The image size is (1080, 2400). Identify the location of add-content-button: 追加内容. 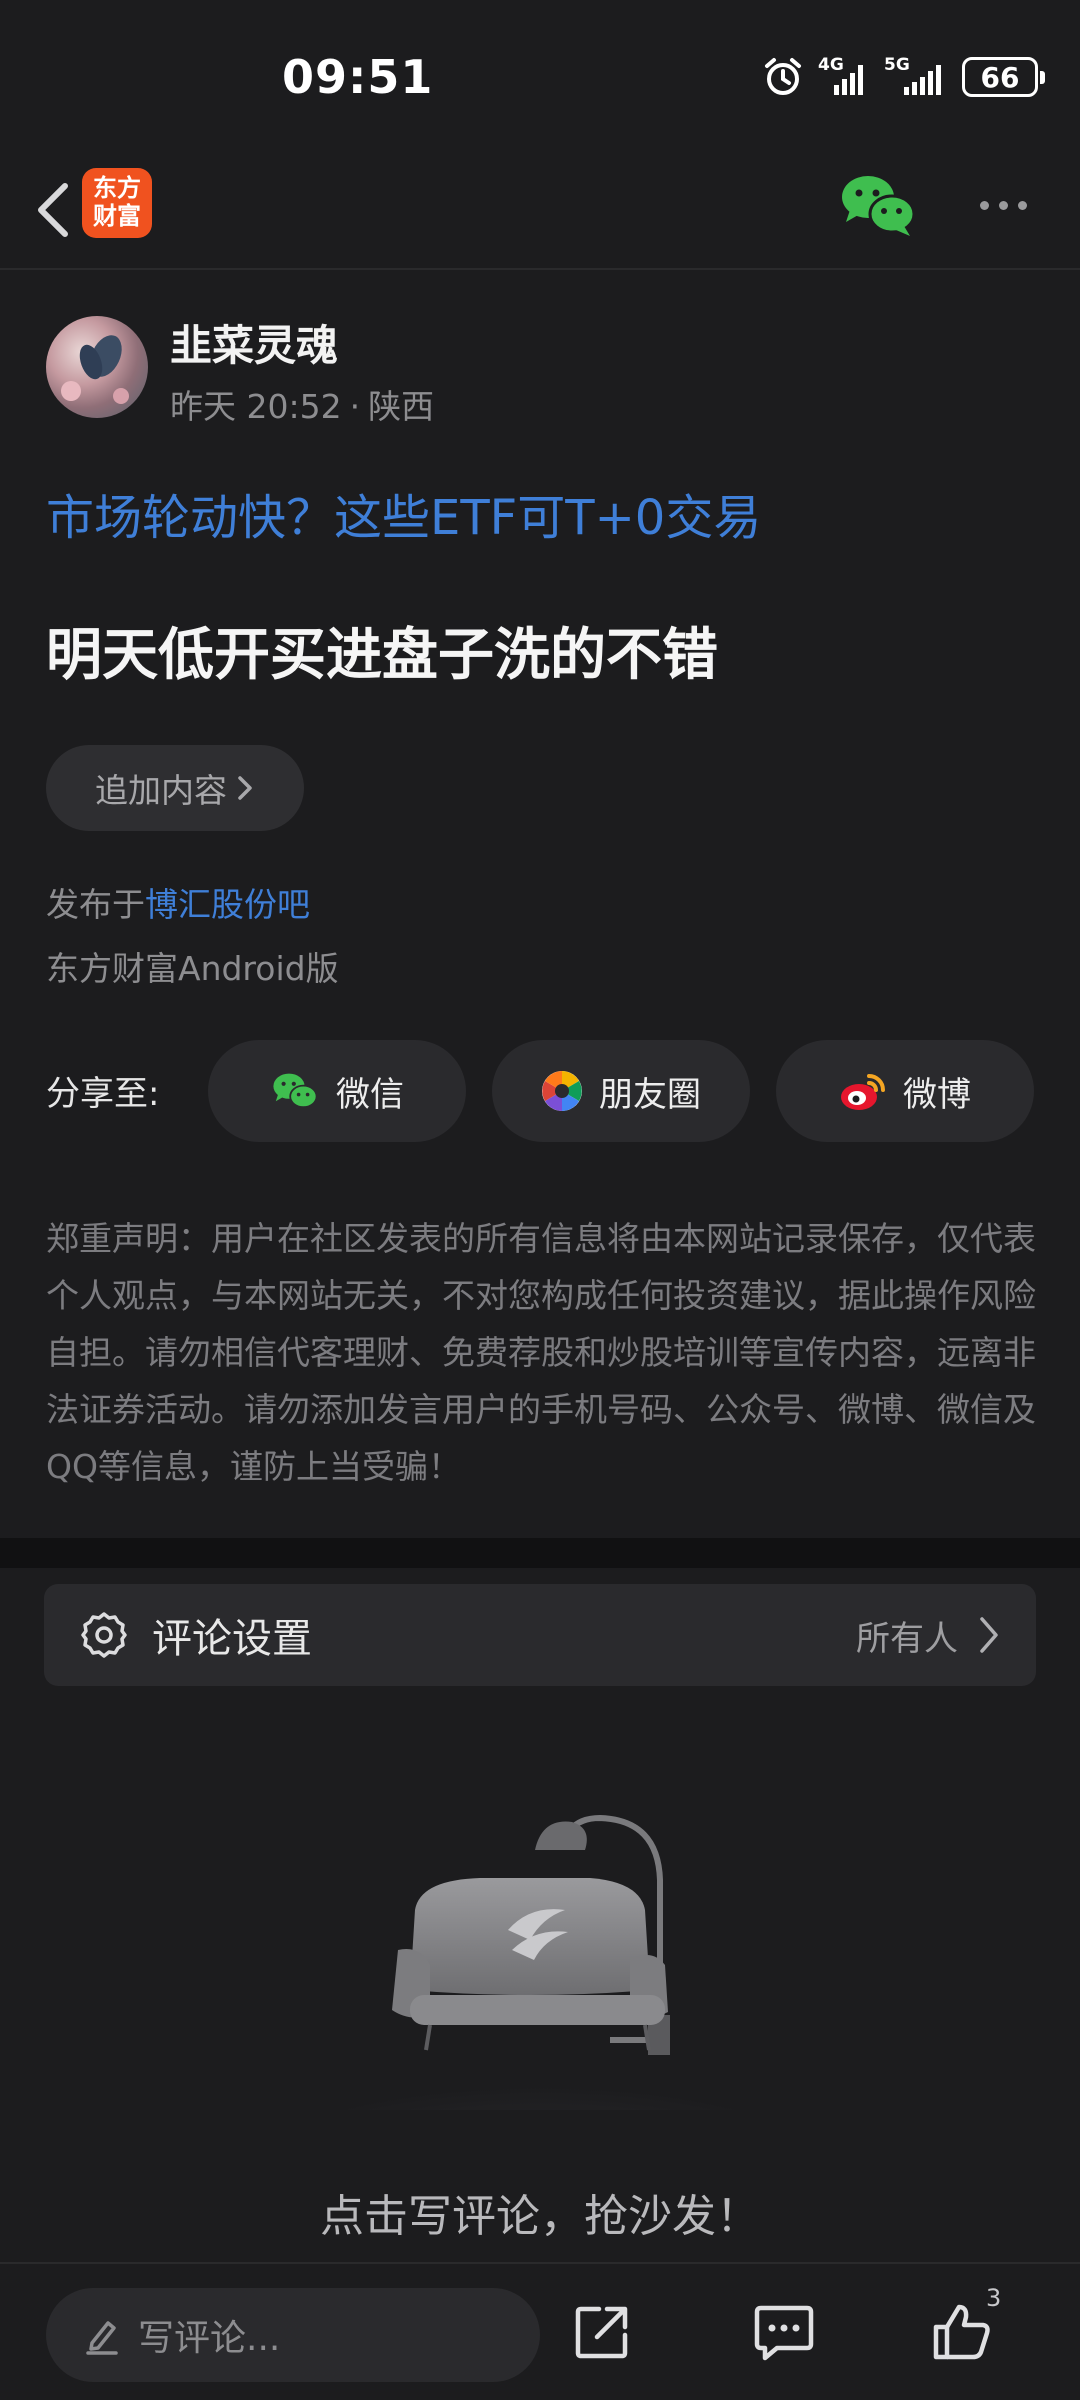
(175, 788).